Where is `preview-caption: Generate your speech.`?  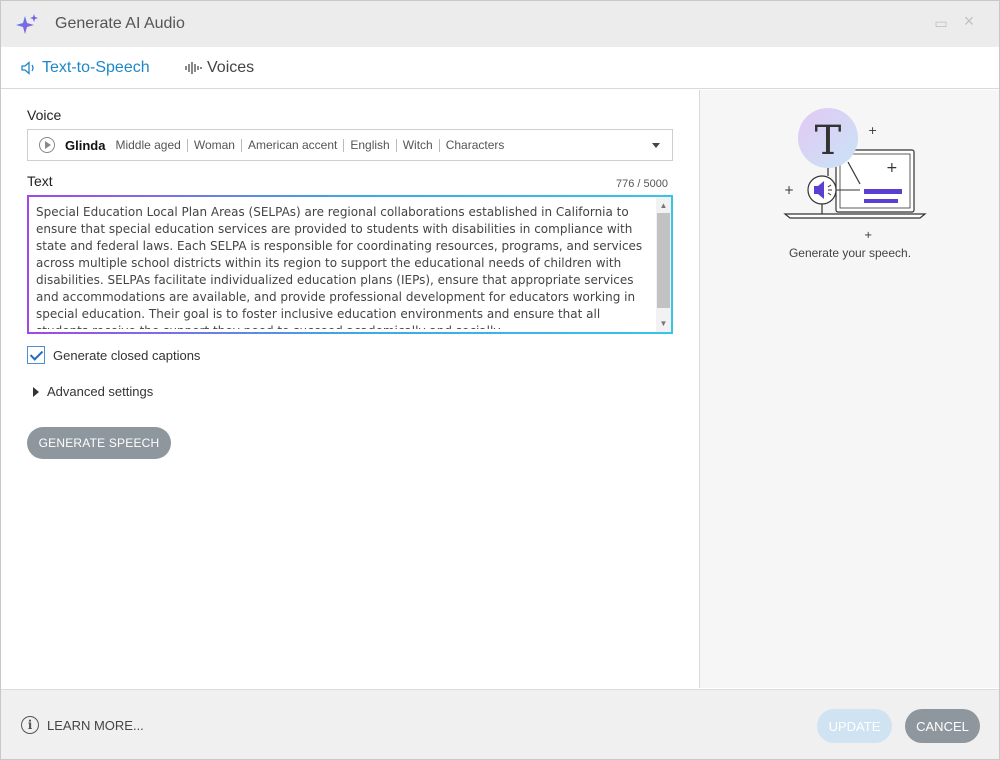 preview-caption: Generate your speech. is located at coordinates (850, 253).